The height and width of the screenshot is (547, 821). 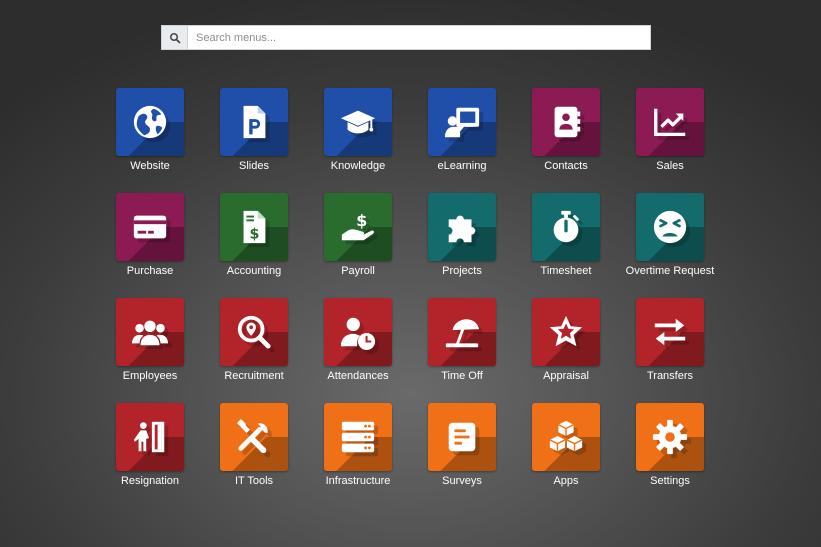 I want to click on app-transfers: Transfers, so click(x=670, y=350).